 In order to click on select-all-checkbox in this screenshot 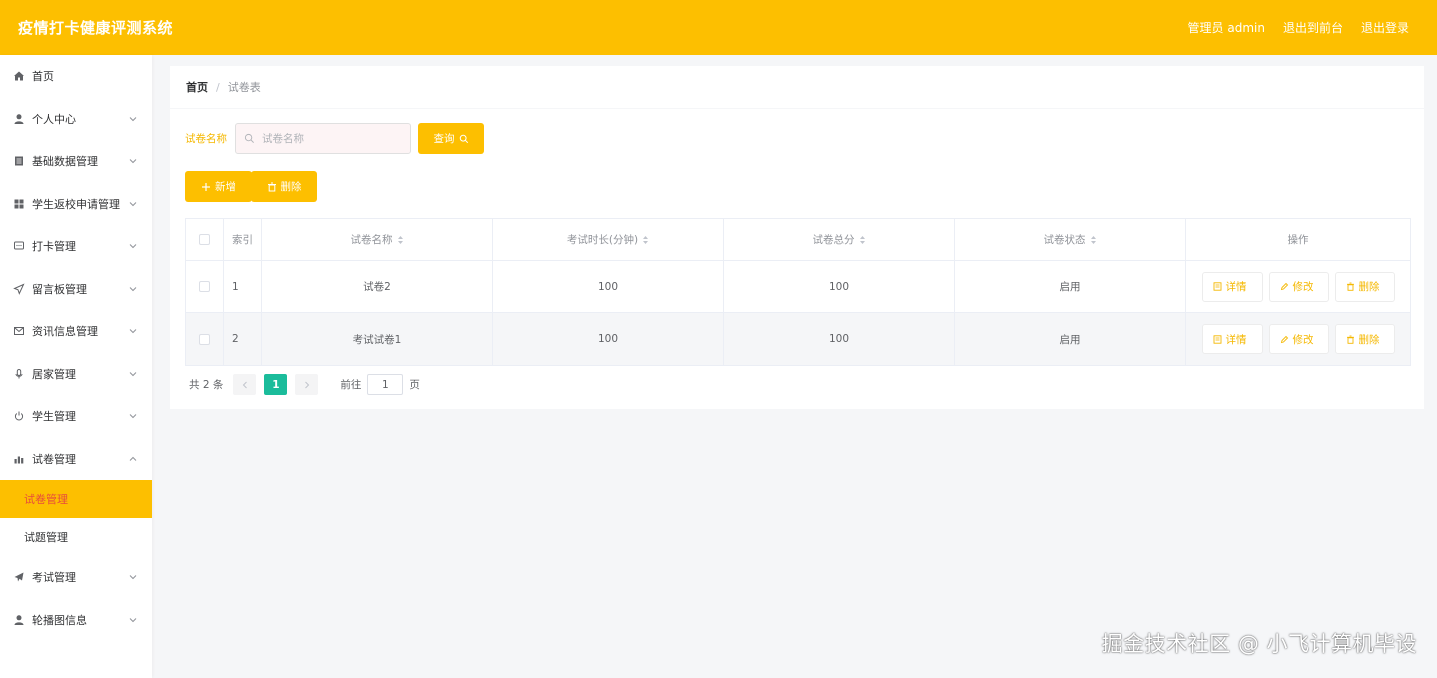, I will do `click(204, 239)`.